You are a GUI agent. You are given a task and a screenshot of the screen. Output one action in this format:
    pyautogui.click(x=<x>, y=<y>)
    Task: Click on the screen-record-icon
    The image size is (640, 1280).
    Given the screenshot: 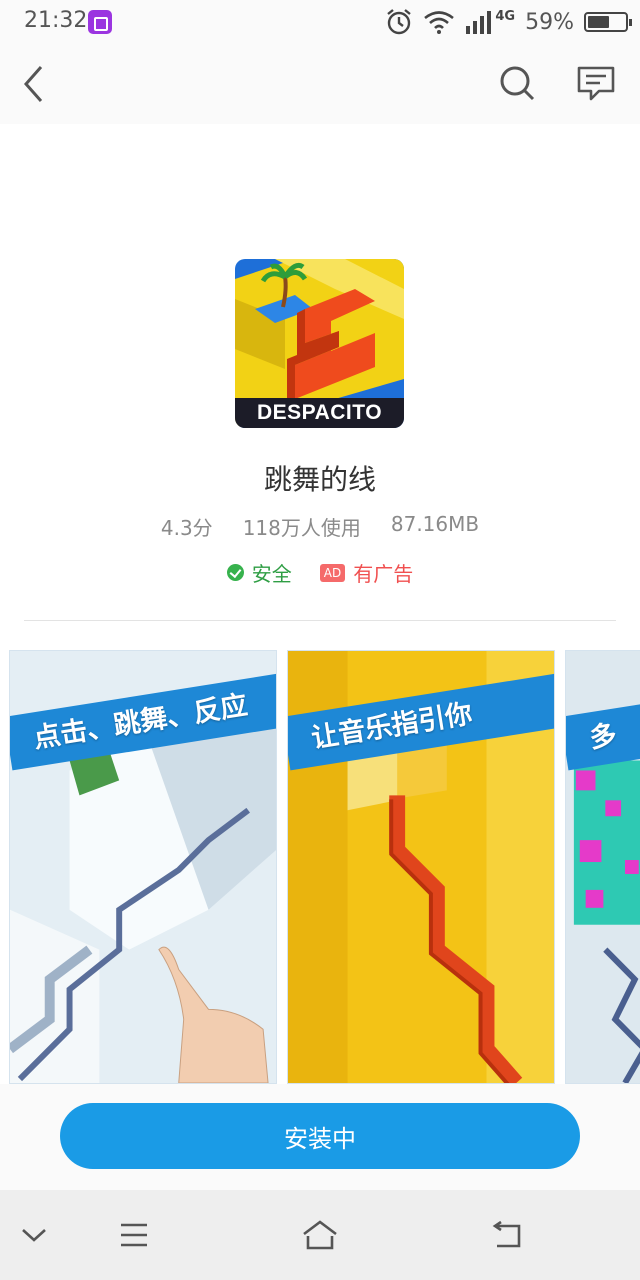 What is the action you would take?
    pyautogui.click(x=100, y=22)
    